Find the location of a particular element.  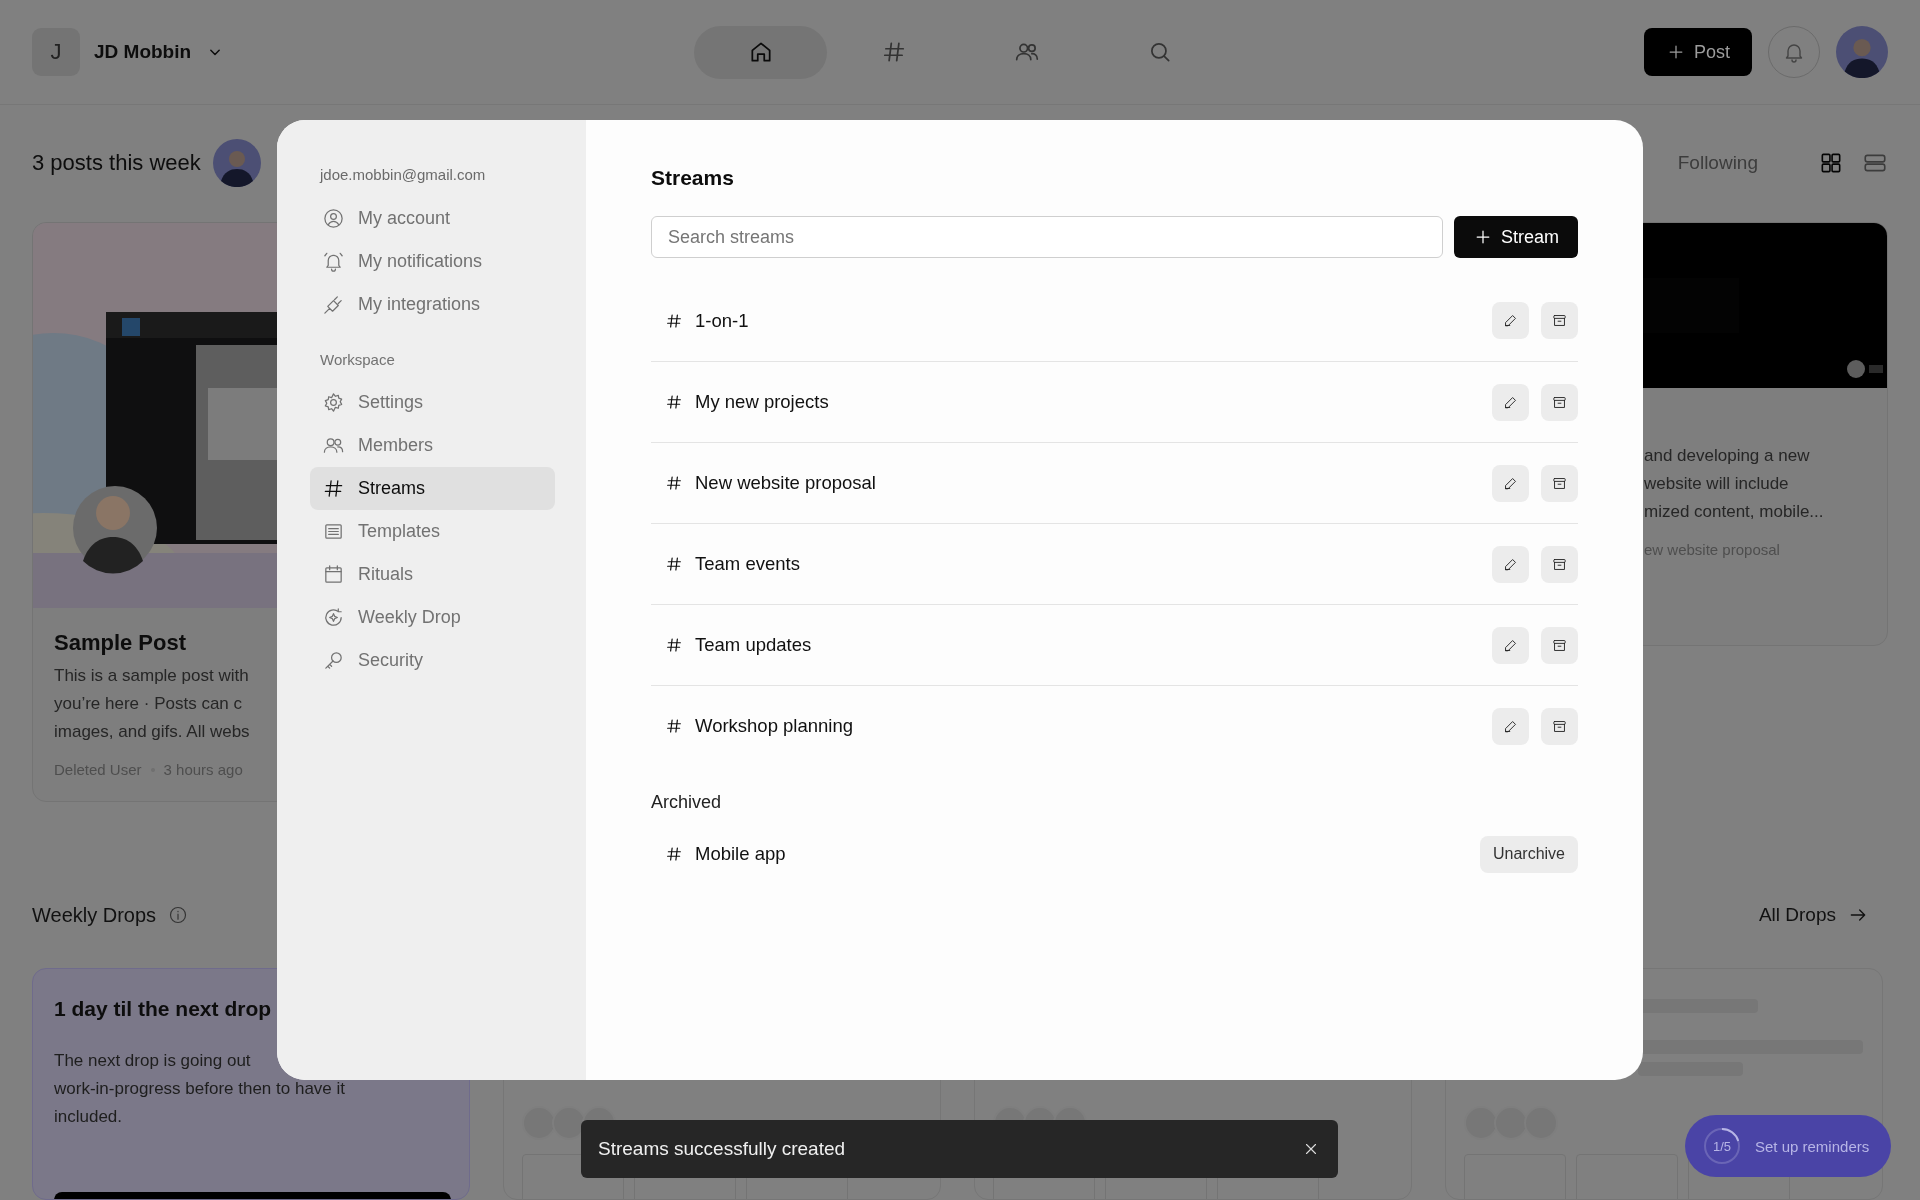

countdown-text: work-in-progress before then to have it is located at coordinates (200, 1089).